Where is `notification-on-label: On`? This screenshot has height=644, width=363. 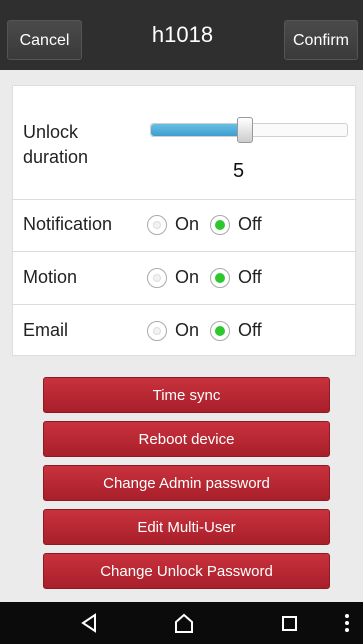 notification-on-label: On is located at coordinates (187, 224).